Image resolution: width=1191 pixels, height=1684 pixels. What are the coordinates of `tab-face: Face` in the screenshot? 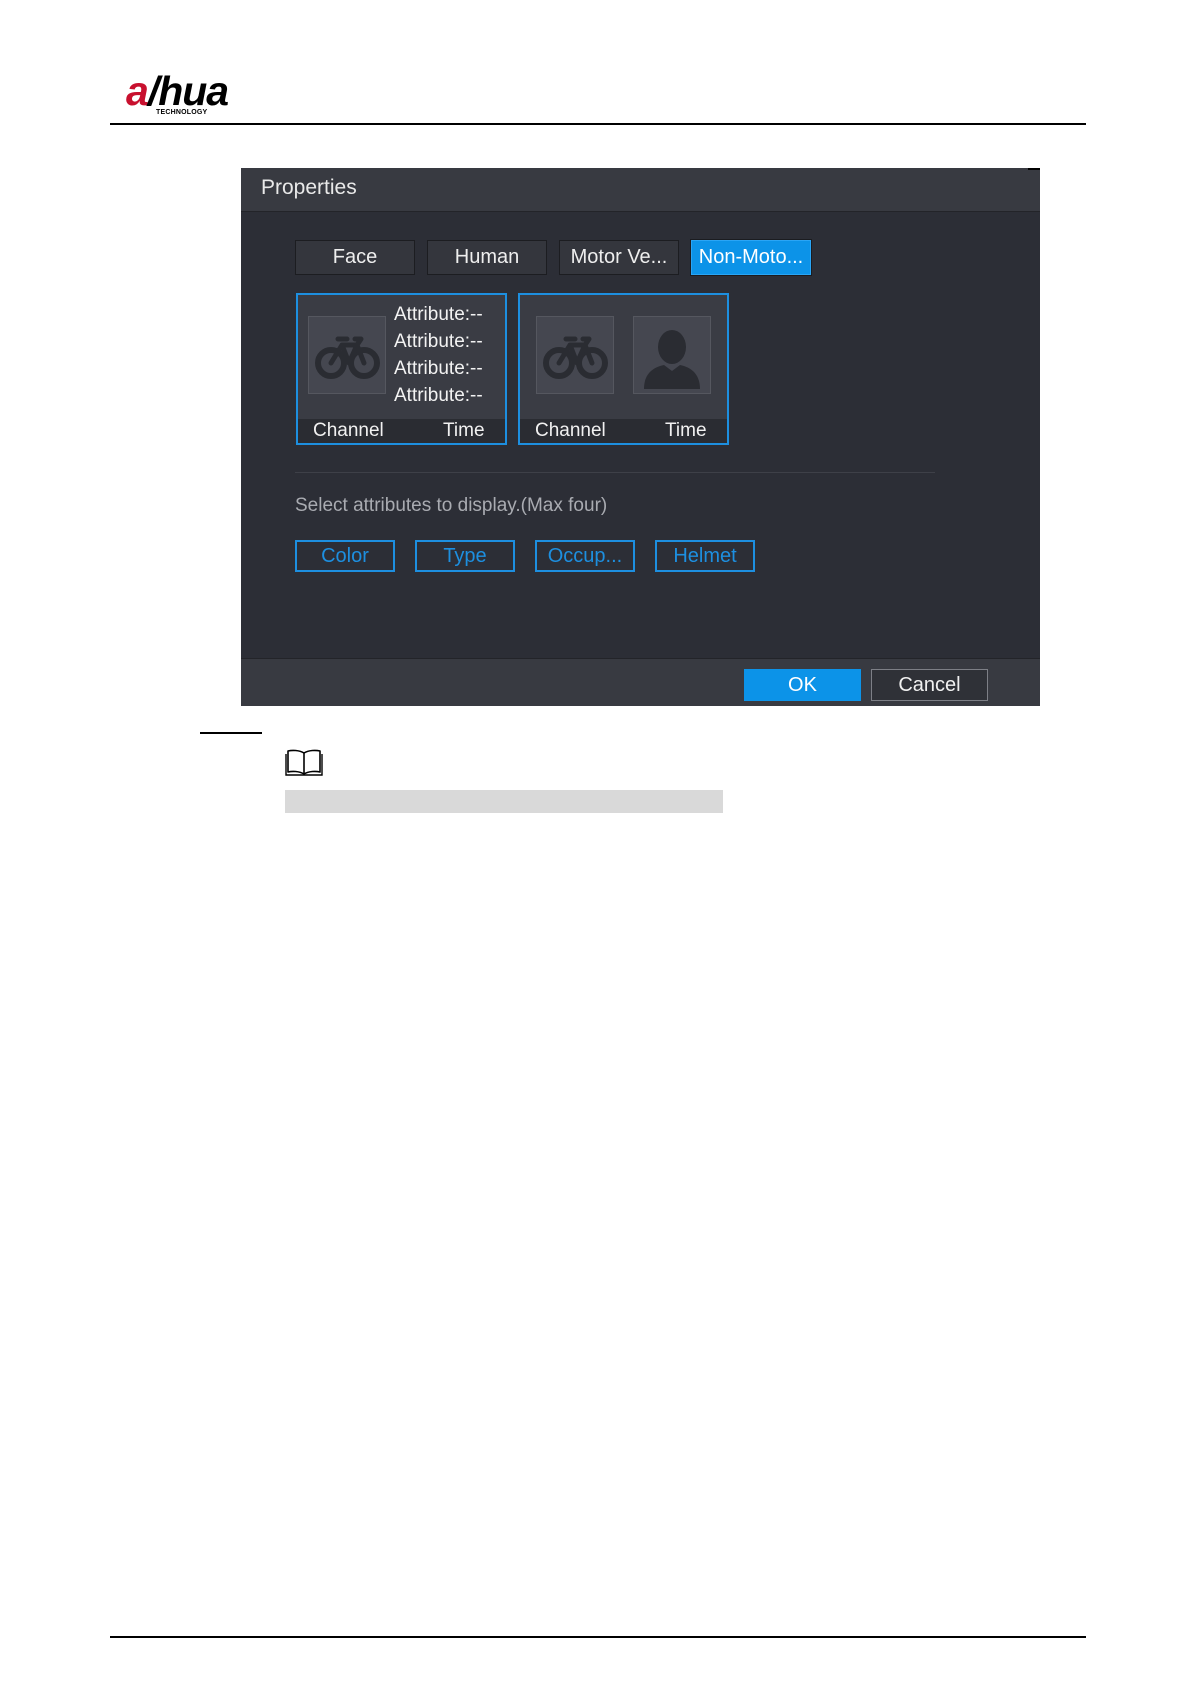 It's located at (355, 257).